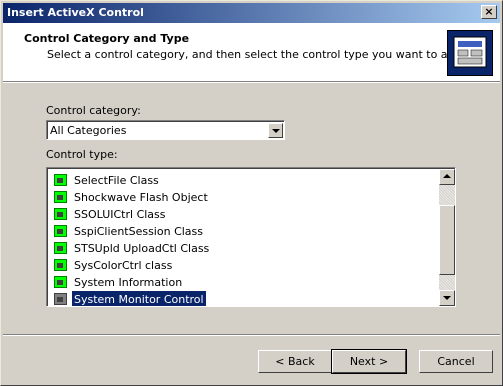  Describe the element at coordinates (295, 361) in the screenshot. I see `back-button: < Back` at that location.